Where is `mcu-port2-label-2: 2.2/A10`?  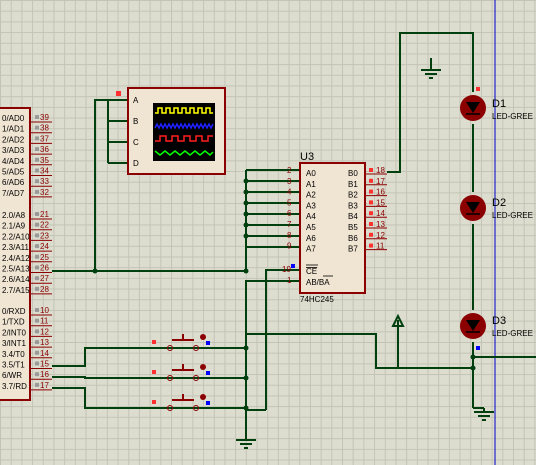 mcu-port2-label-2: 2.2/A10 is located at coordinates (16, 236).